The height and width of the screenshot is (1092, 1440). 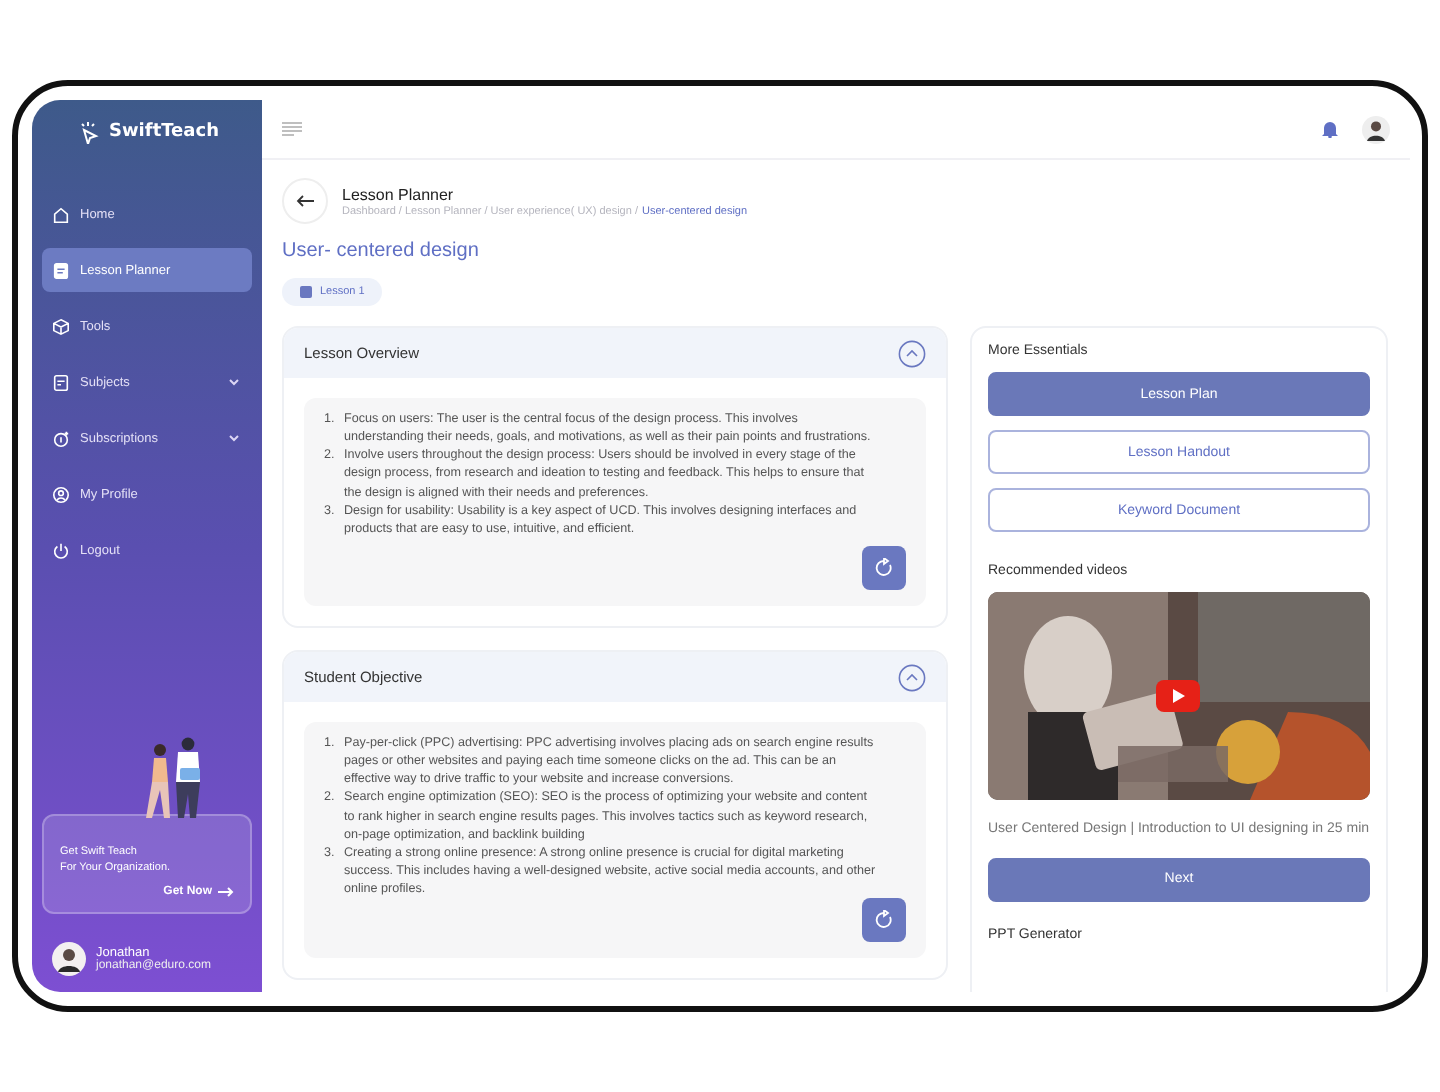 I want to click on arrow-left-icon, so click(x=305, y=201).